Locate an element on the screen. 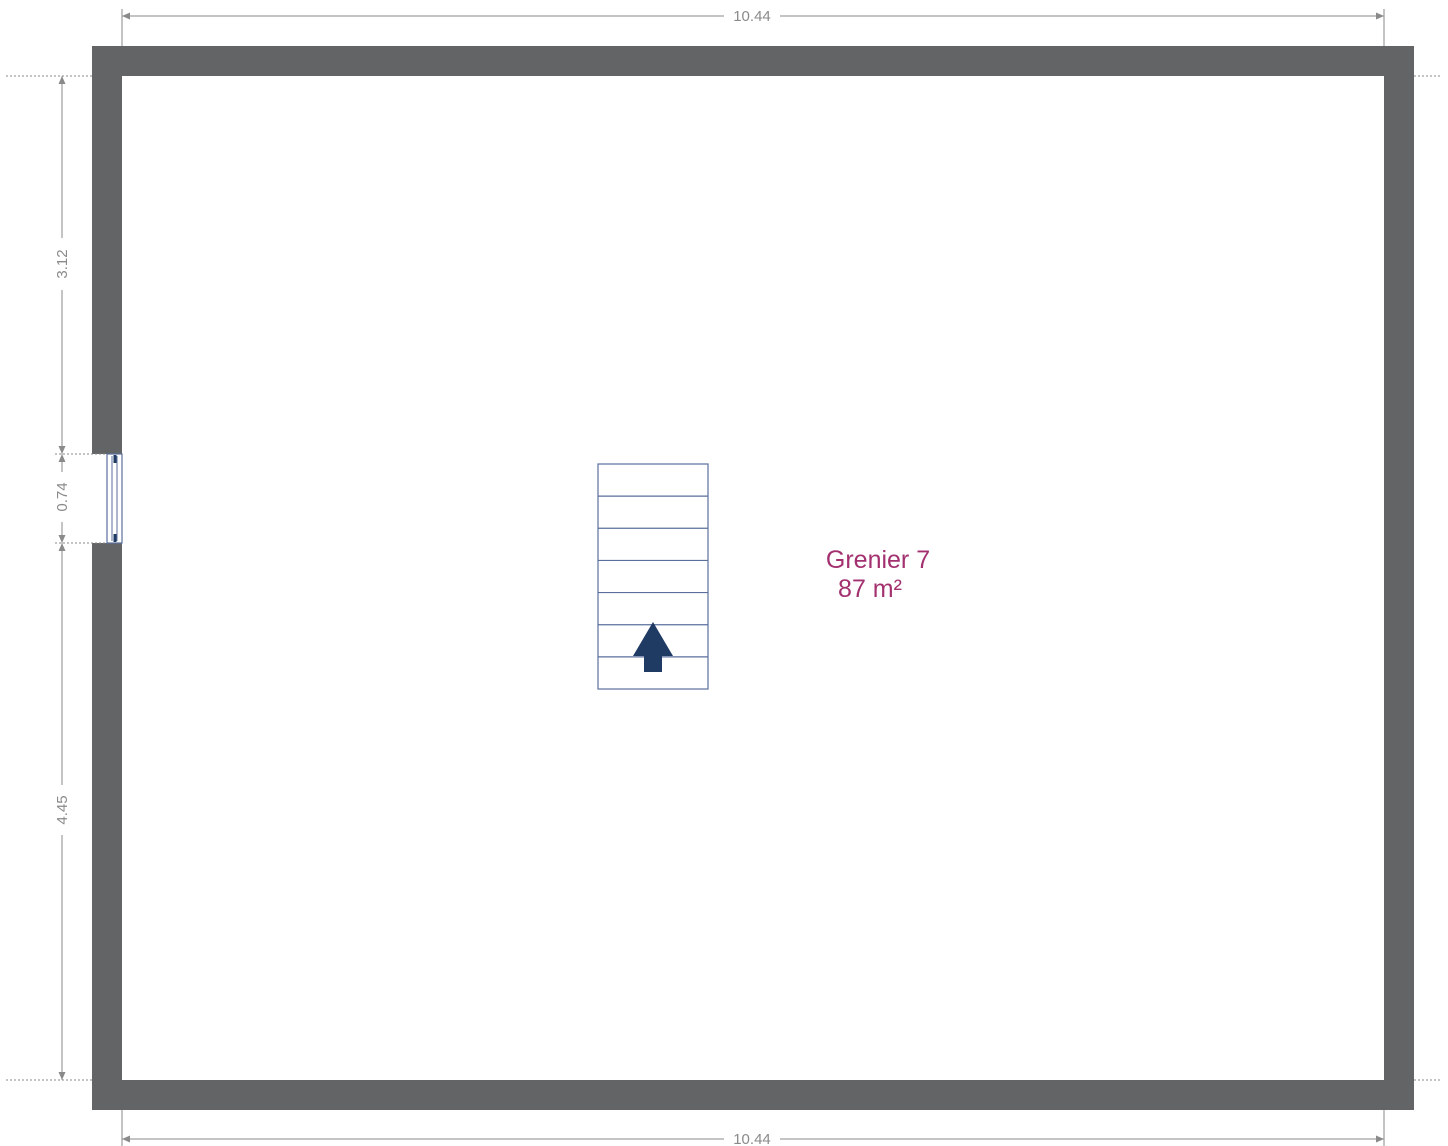 The image size is (1448, 1146). dimension-top-label: 10.44 is located at coordinates (752, 16).